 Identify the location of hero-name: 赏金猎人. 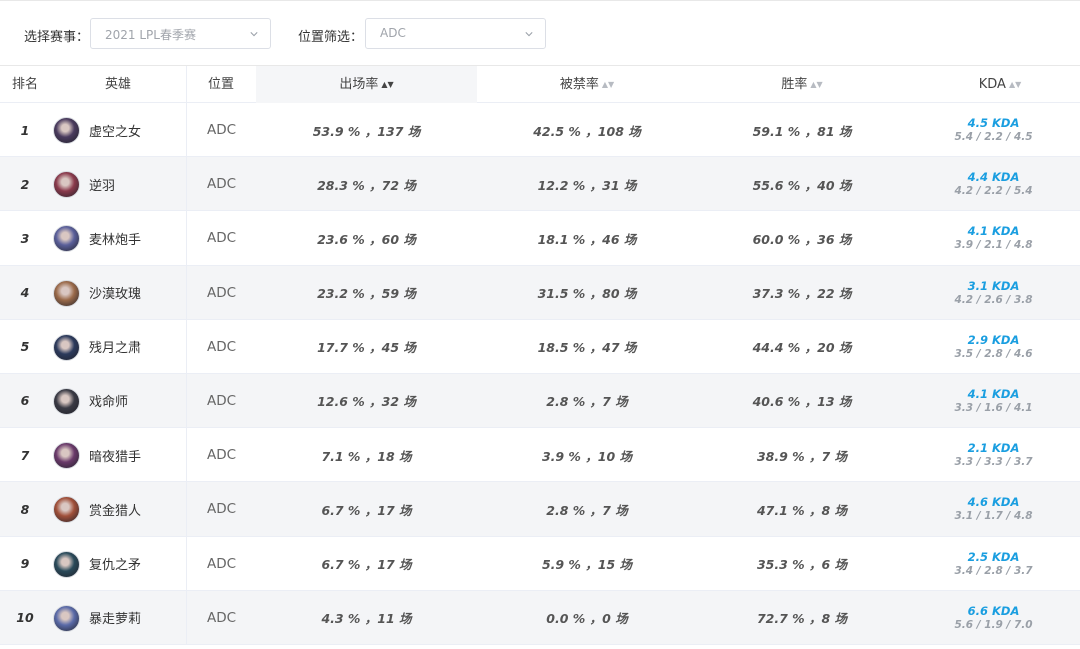
(115, 509).